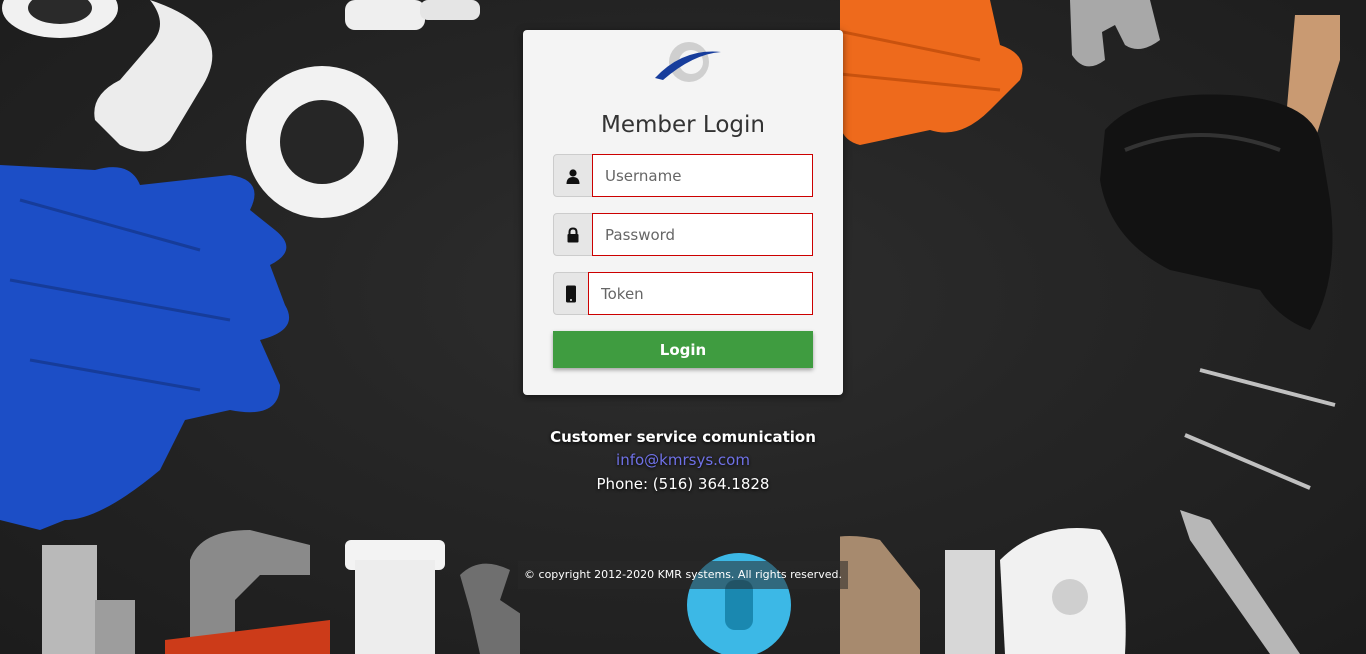 This screenshot has height=654, width=1366. I want to click on company-logo, so click(688, 62).